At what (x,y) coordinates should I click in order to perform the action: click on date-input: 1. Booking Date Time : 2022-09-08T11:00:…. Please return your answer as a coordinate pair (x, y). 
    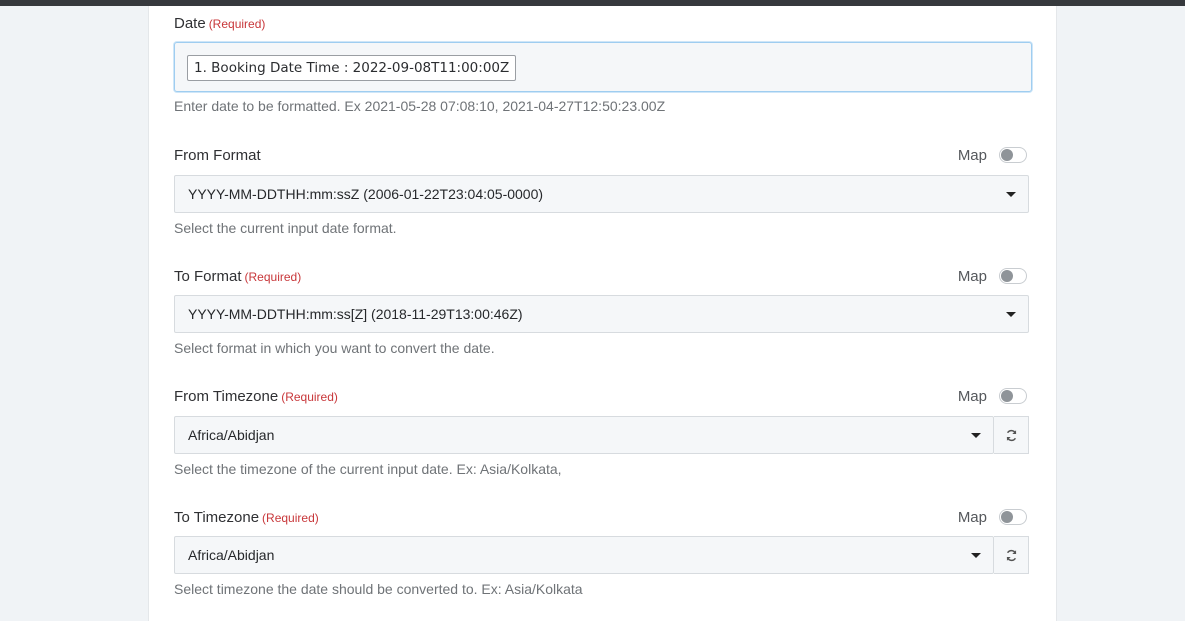
    Looking at the image, I should click on (603, 67).